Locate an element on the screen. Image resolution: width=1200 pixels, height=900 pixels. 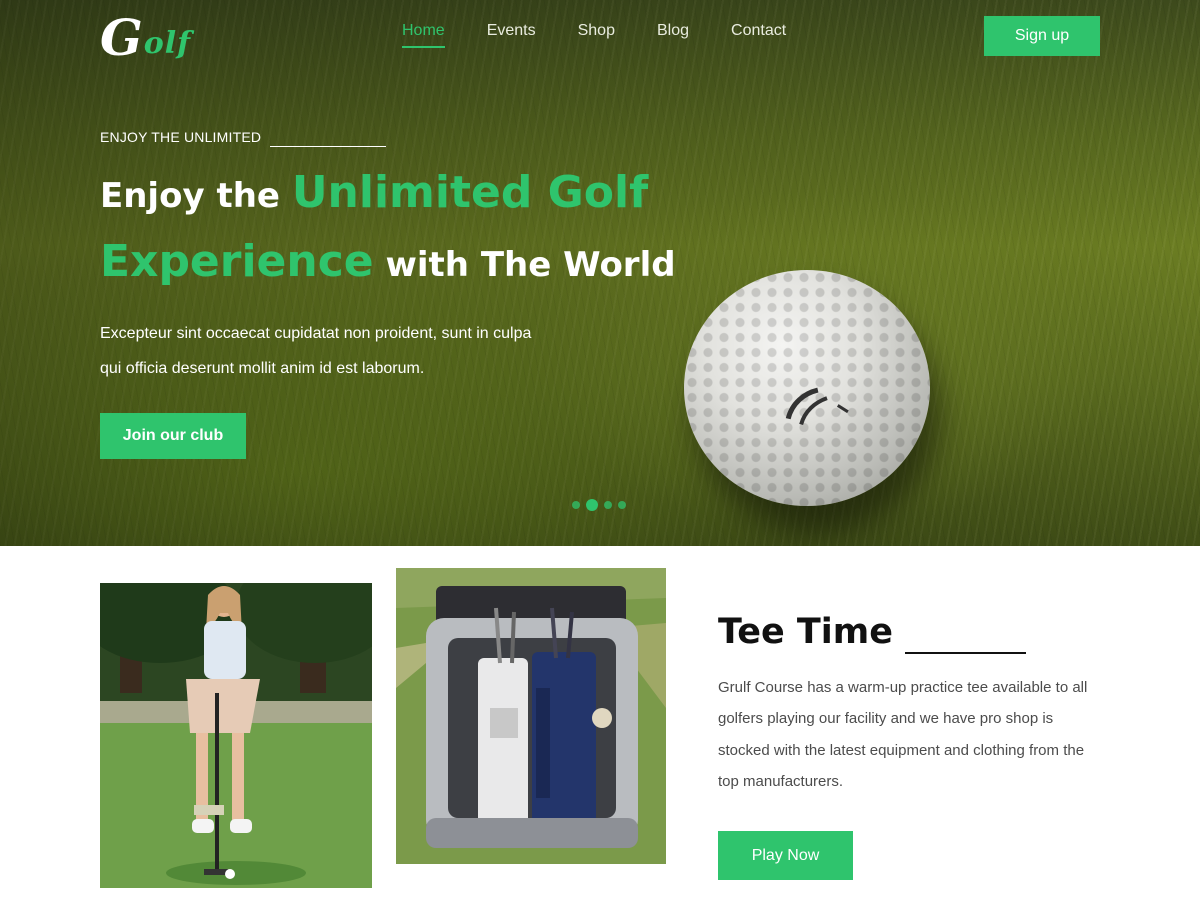
join-club-button: Join our club is located at coordinates (173, 436).